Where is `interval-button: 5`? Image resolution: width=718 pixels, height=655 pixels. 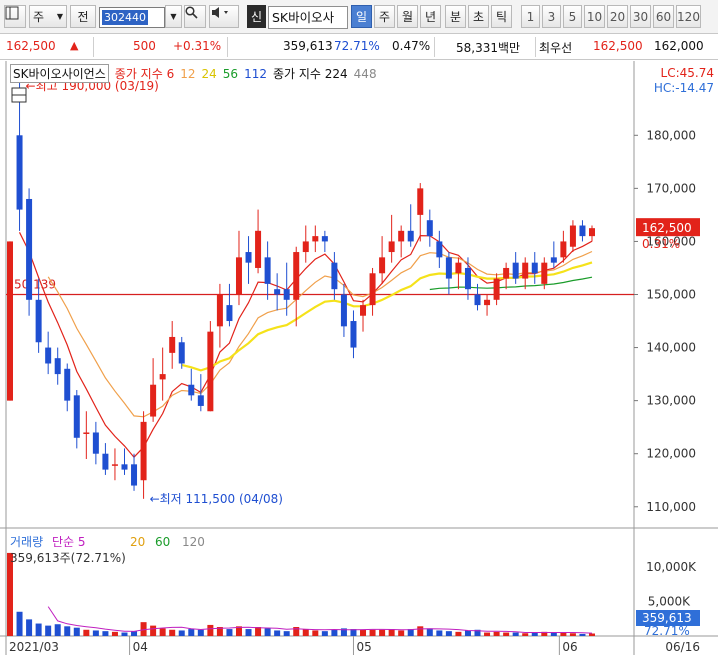
interval-button: 5 is located at coordinates (572, 16).